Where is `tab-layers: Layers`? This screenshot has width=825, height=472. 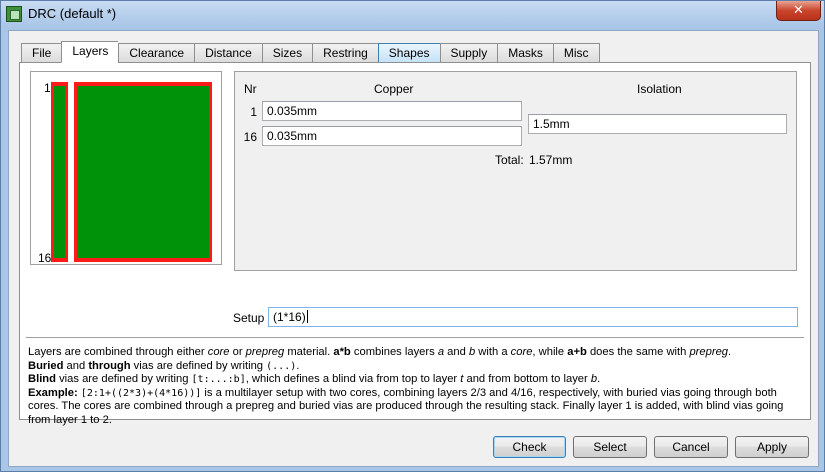
tab-layers: Layers is located at coordinates (90, 52).